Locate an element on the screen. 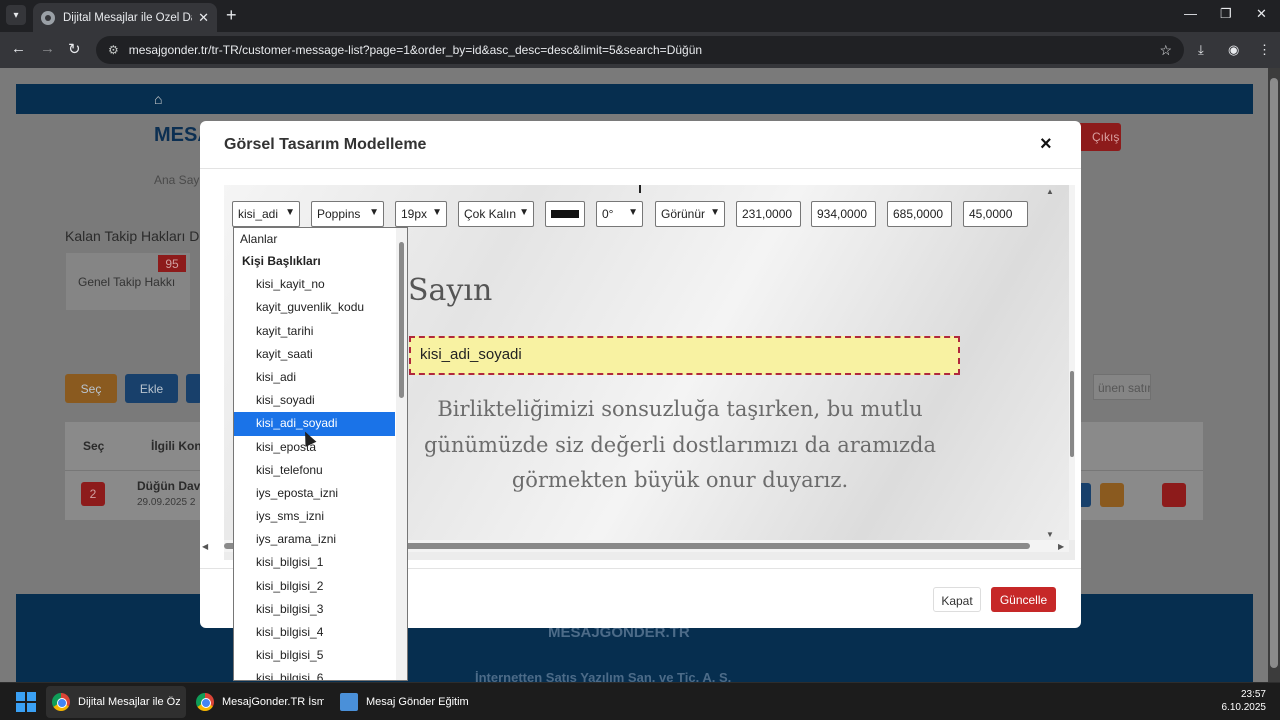 The width and height of the screenshot is (1280, 720). row-number-badge: 2 is located at coordinates (93, 494).